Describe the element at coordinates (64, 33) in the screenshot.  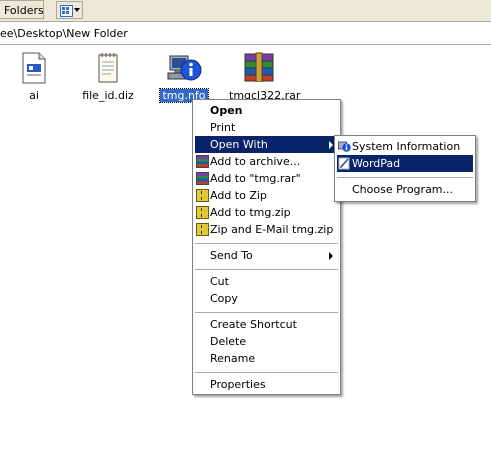
I see `address-path: ee\Desktop\New Folder` at that location.